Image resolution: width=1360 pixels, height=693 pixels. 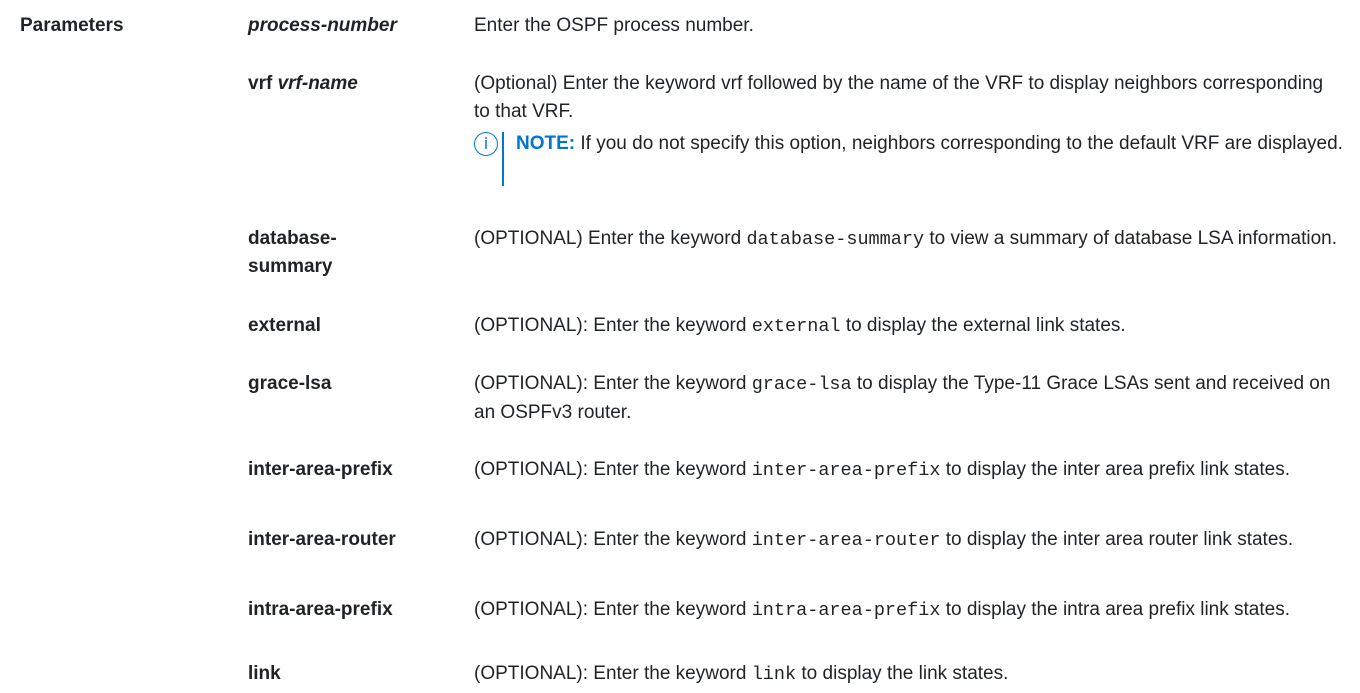 What do you see at coordinates (320, 609) in the screenshot?
I see `param-term: intra-area-prefix` at bounding box center [320, 609].